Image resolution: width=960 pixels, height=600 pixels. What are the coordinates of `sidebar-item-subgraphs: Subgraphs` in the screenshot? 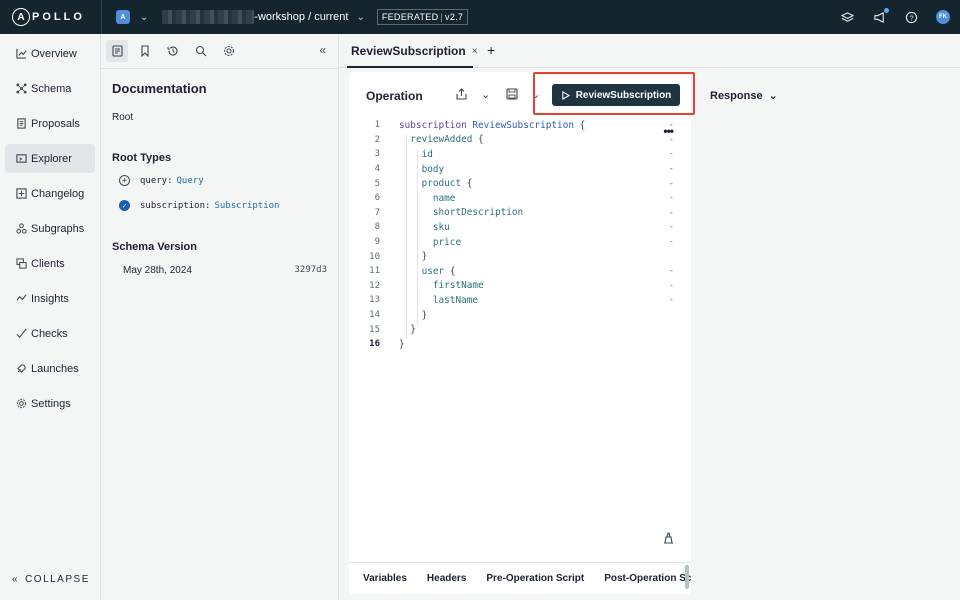 It's located at (50, 228).